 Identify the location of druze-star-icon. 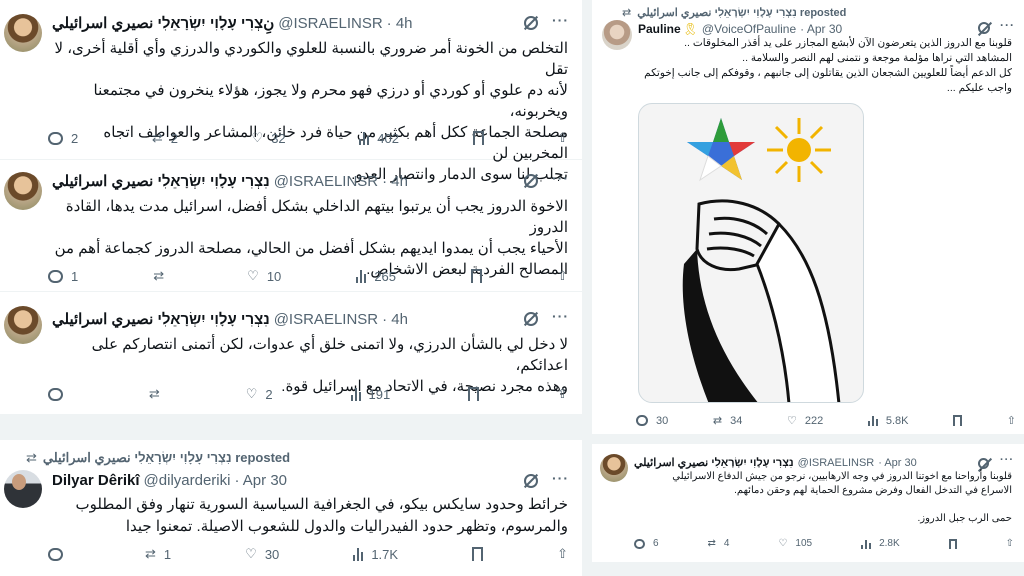
(721, 150).